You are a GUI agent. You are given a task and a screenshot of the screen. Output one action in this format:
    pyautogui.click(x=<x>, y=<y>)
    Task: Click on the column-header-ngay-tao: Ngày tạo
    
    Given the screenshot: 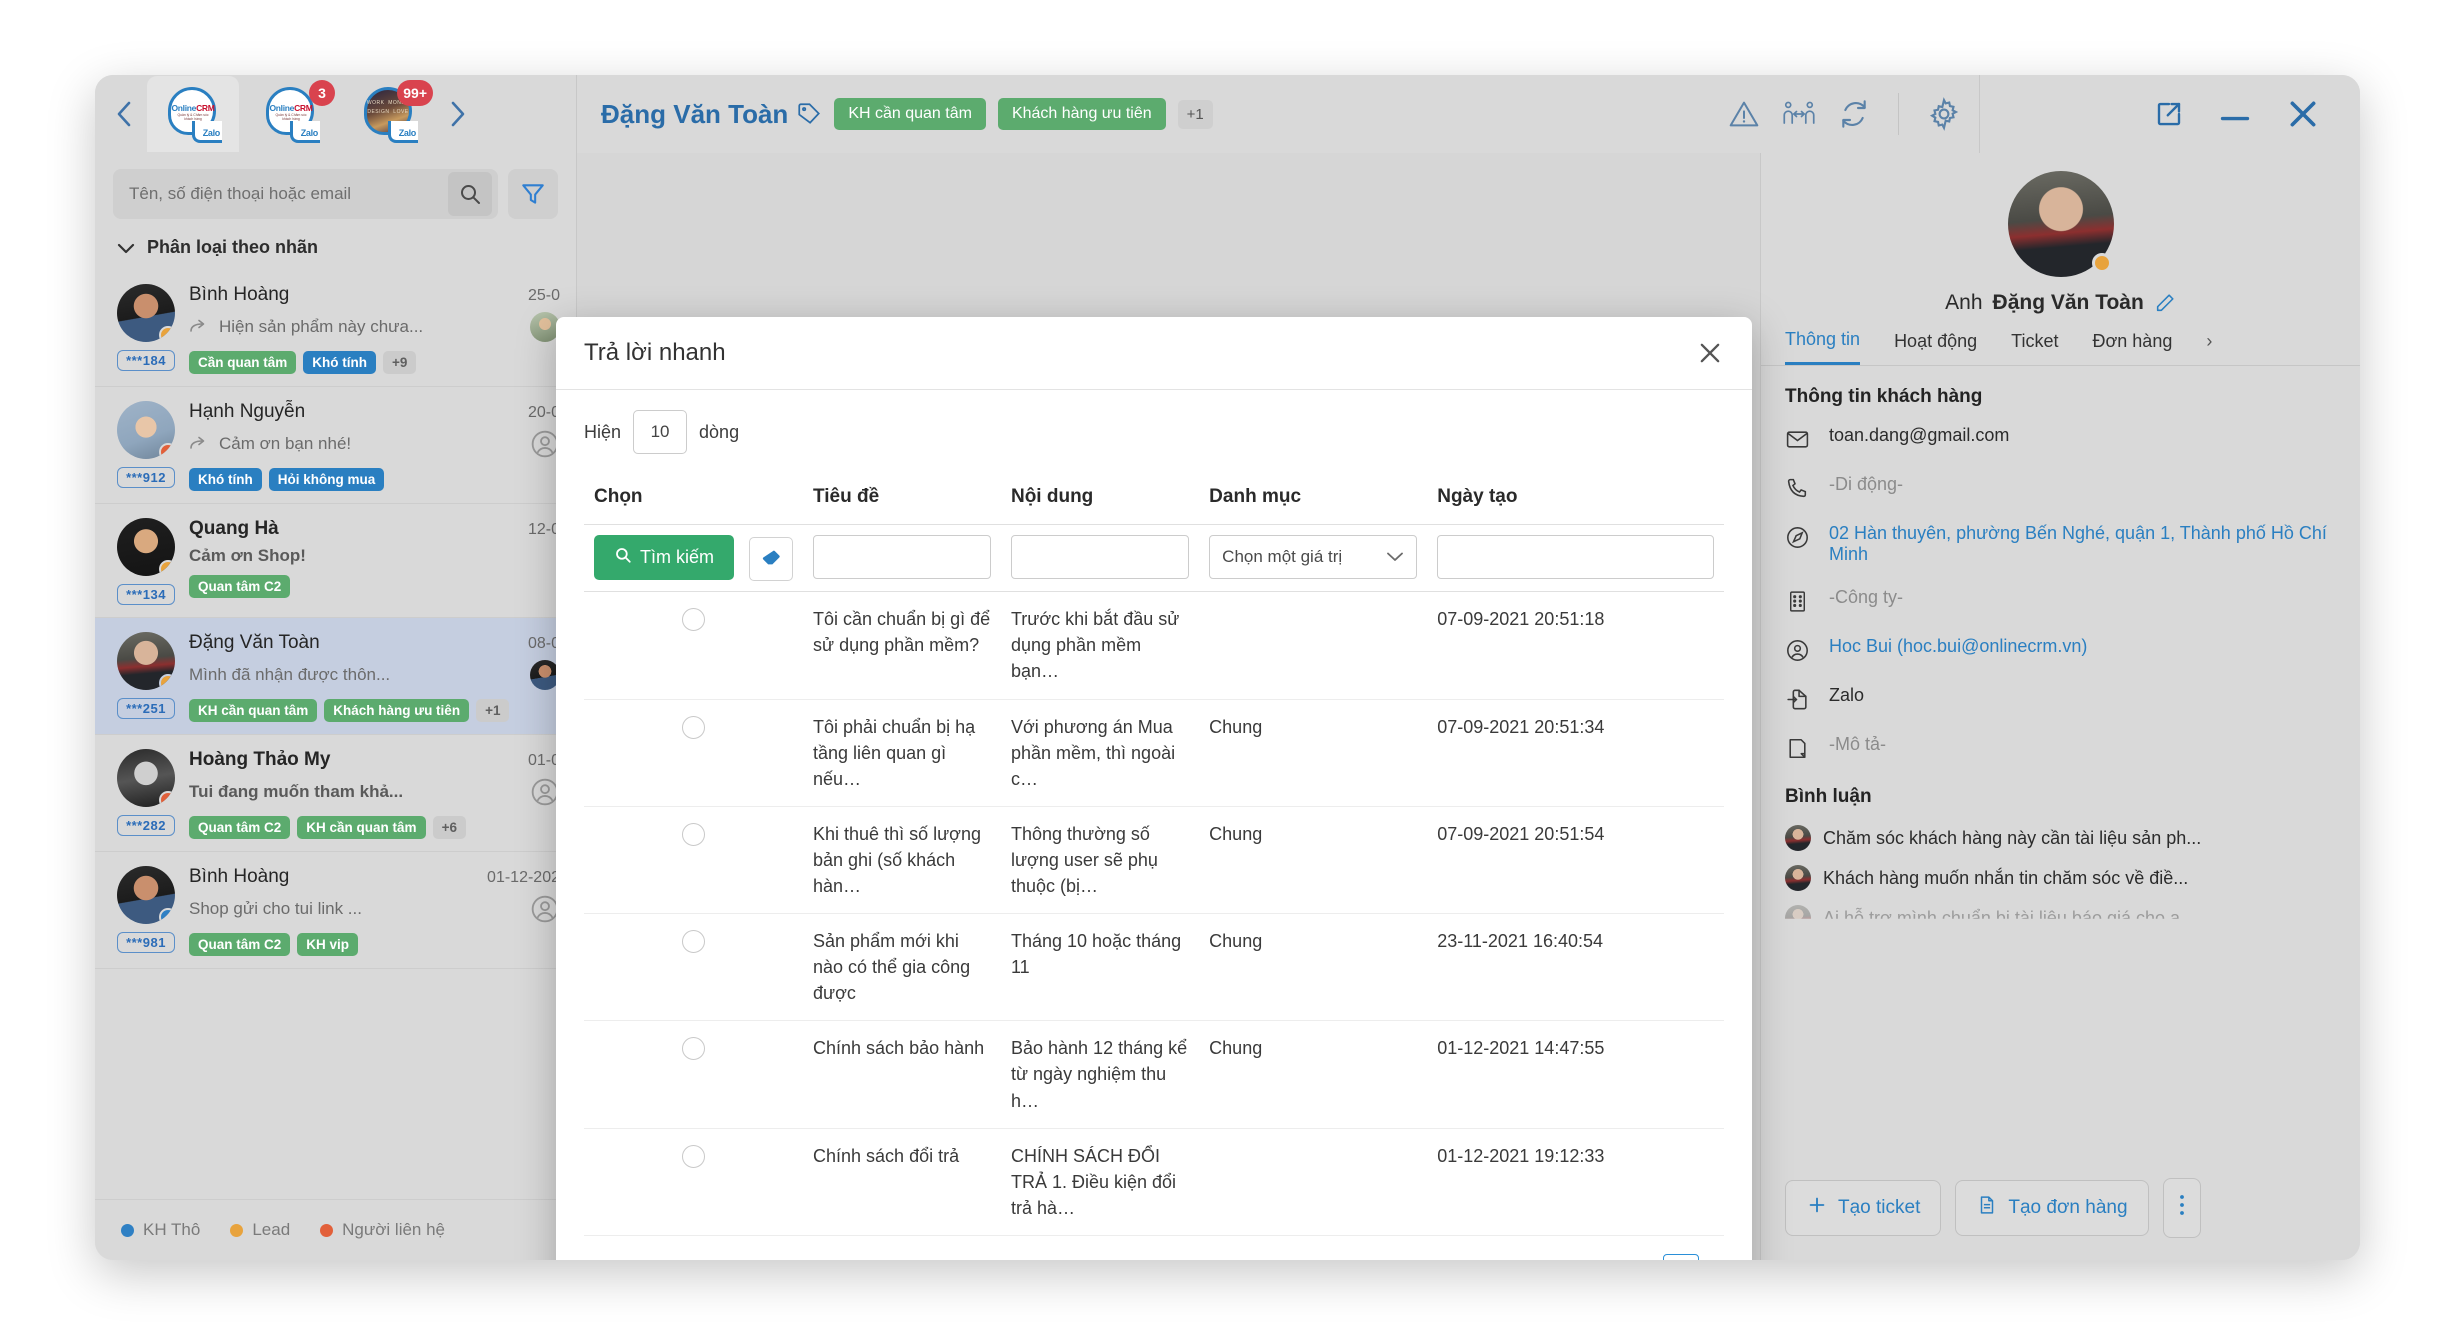 What is the action you would take?
    pyautogui.click(x=1575, y=497)
    